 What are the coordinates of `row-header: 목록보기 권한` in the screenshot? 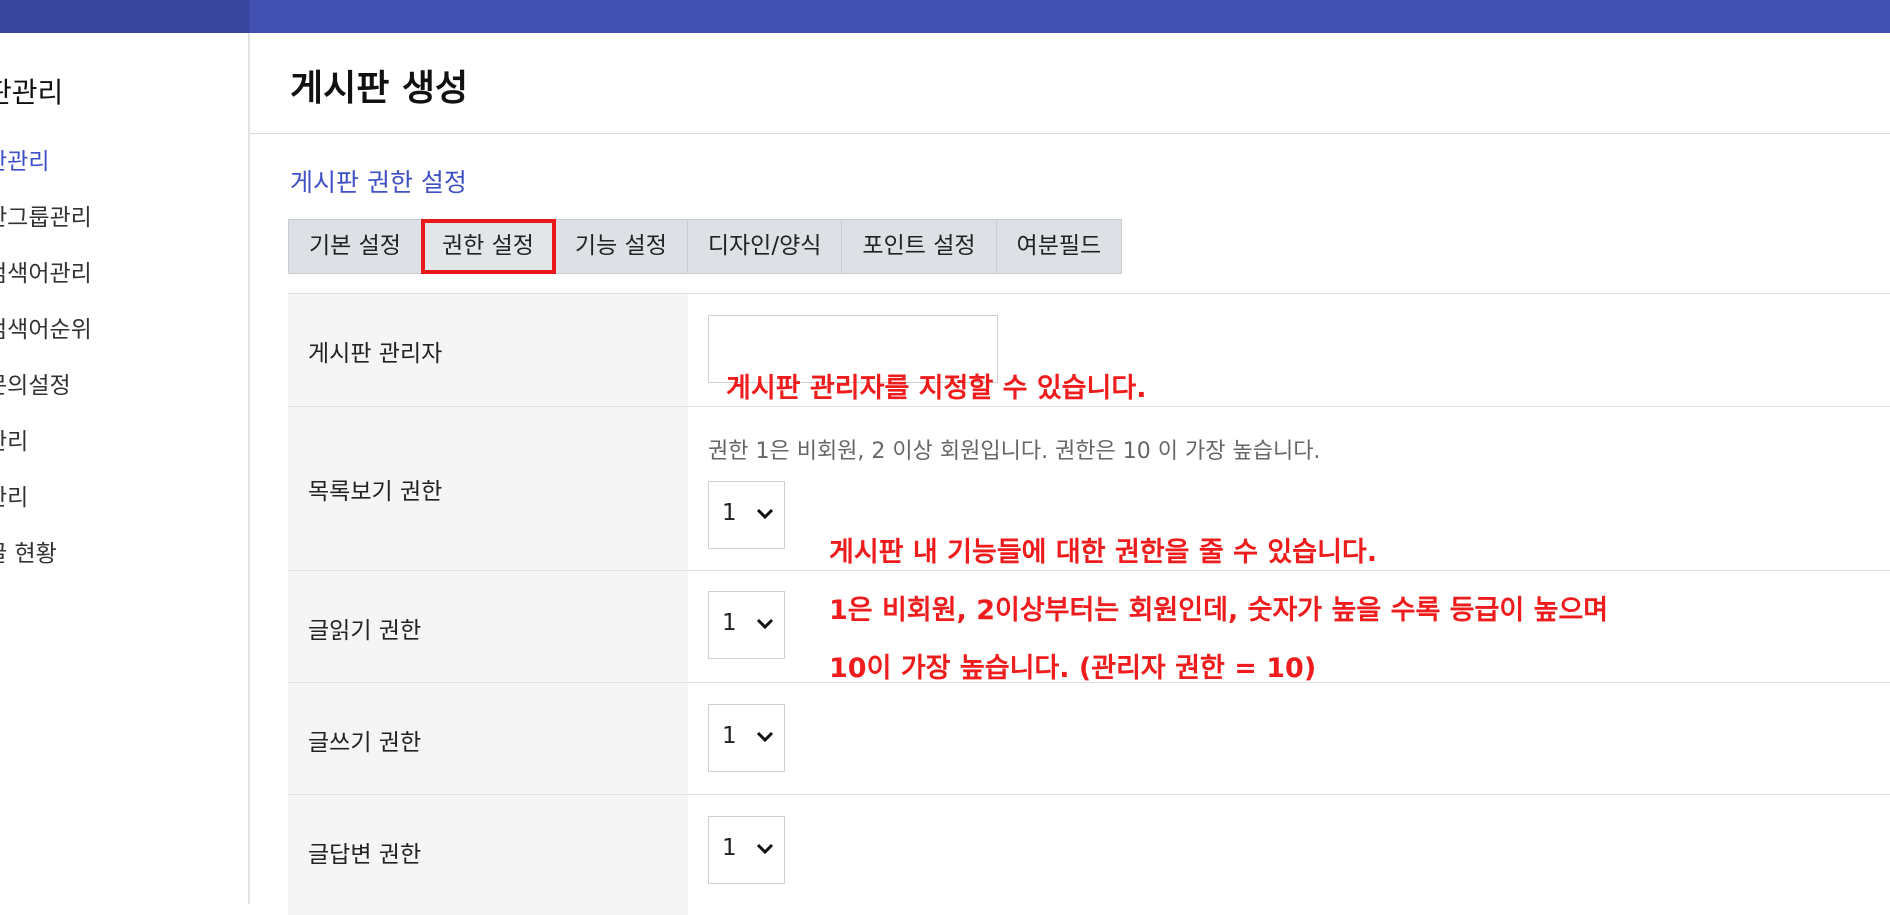 It's located at (488, 488).